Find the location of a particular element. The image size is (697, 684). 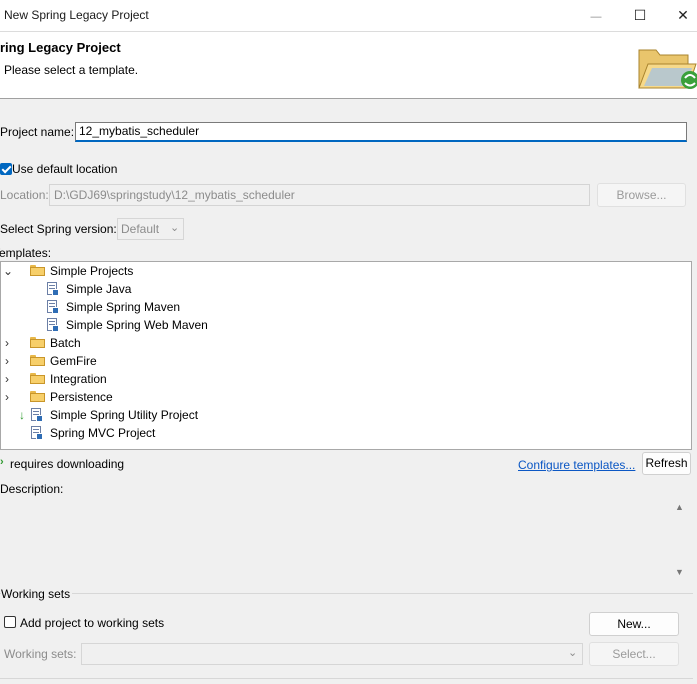

download-arrow-icon: ↓ is located at coordinates (22, 415).